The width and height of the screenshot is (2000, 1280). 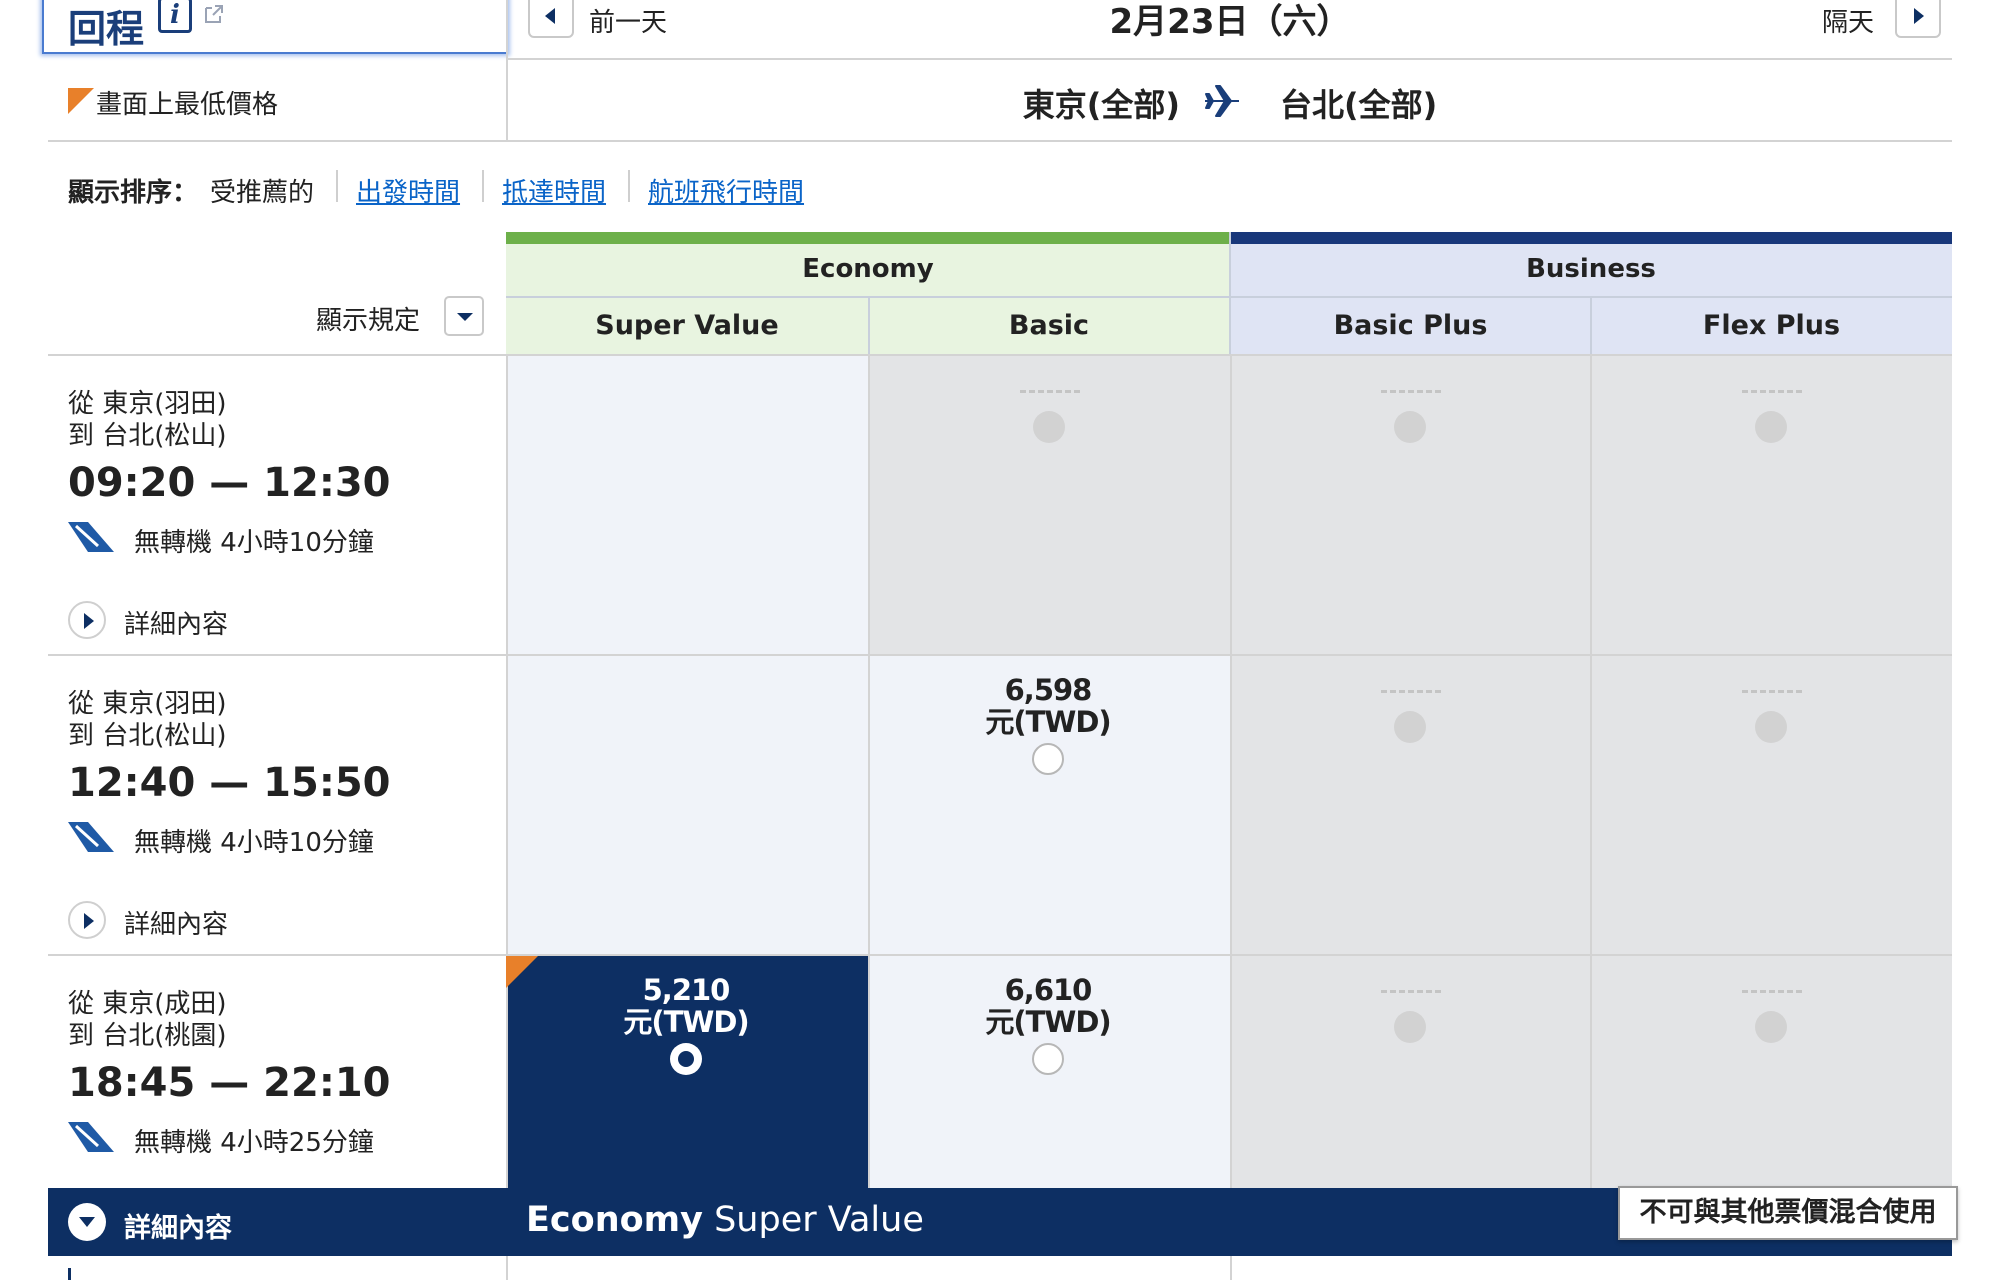 I want to click on prev-day-button, so click(x=551, y=19).